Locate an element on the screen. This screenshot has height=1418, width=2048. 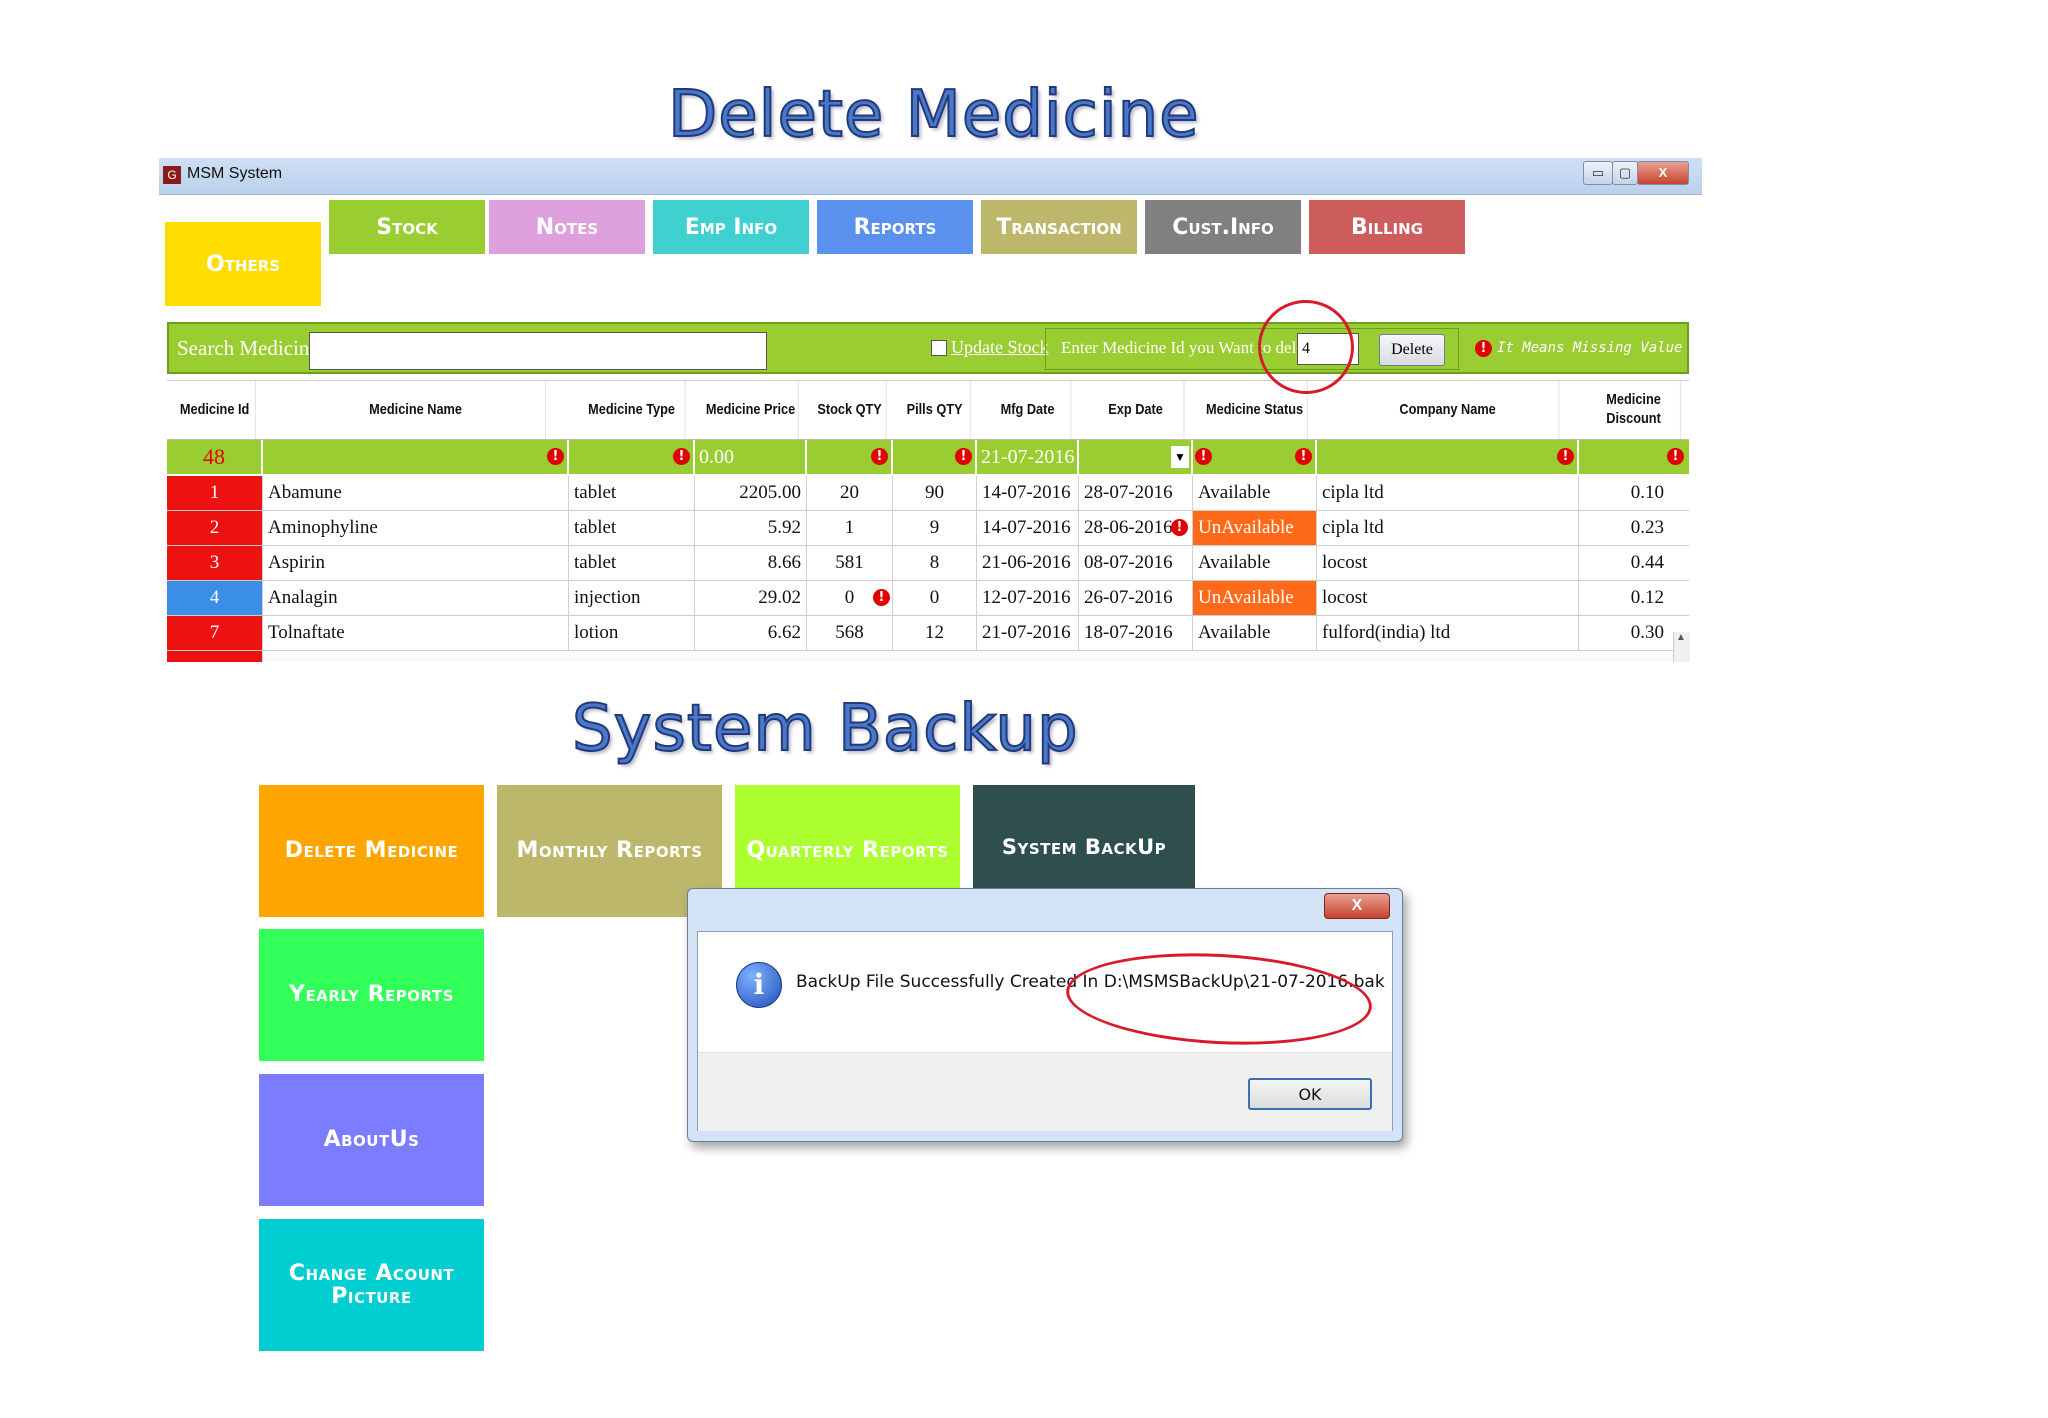
col-medicine-discount: Medicine Discount is located at coordinates (1634, 410).